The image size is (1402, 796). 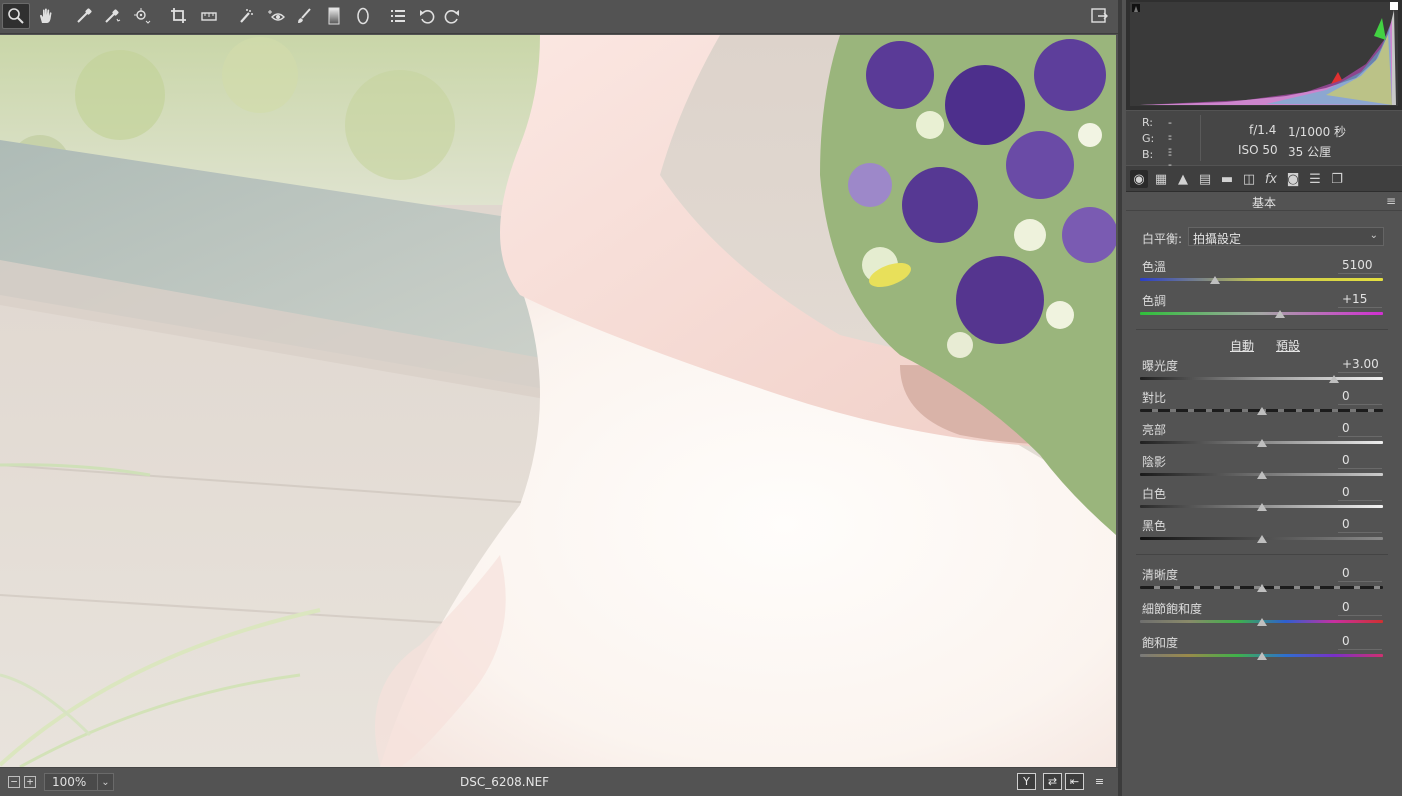 What do you see at coordinates (1154, 301) in the screenshot?
I see `tint-label: 色調` at bounding box center [1154, 301].